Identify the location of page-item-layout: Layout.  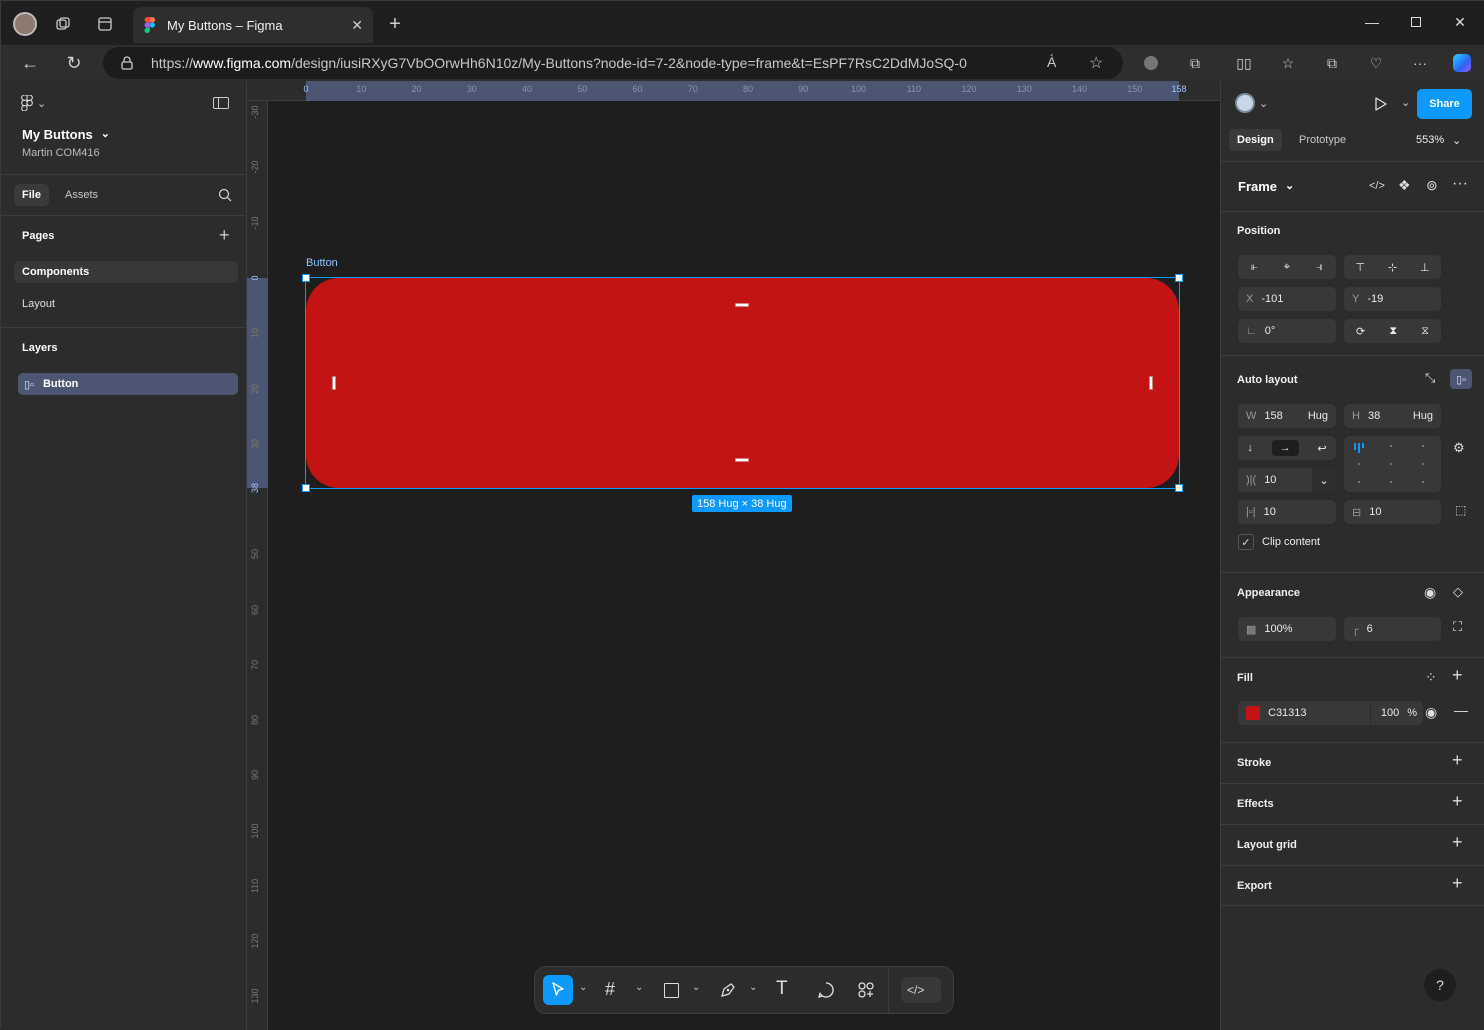
(38, 304).